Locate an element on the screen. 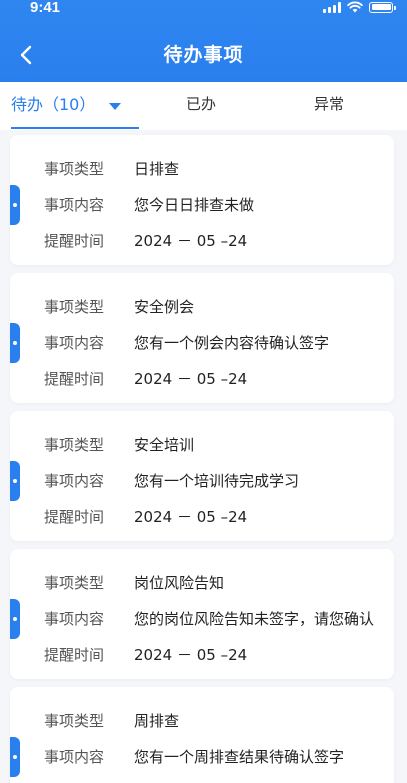  item-content: 您有一个例会内容待确认签字 is located at coordinates (232, 343).